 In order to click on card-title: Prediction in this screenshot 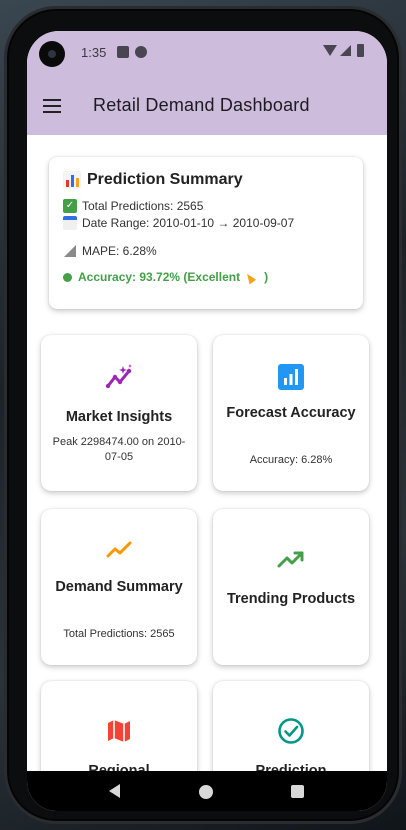, I will do `click(291, 767)`.